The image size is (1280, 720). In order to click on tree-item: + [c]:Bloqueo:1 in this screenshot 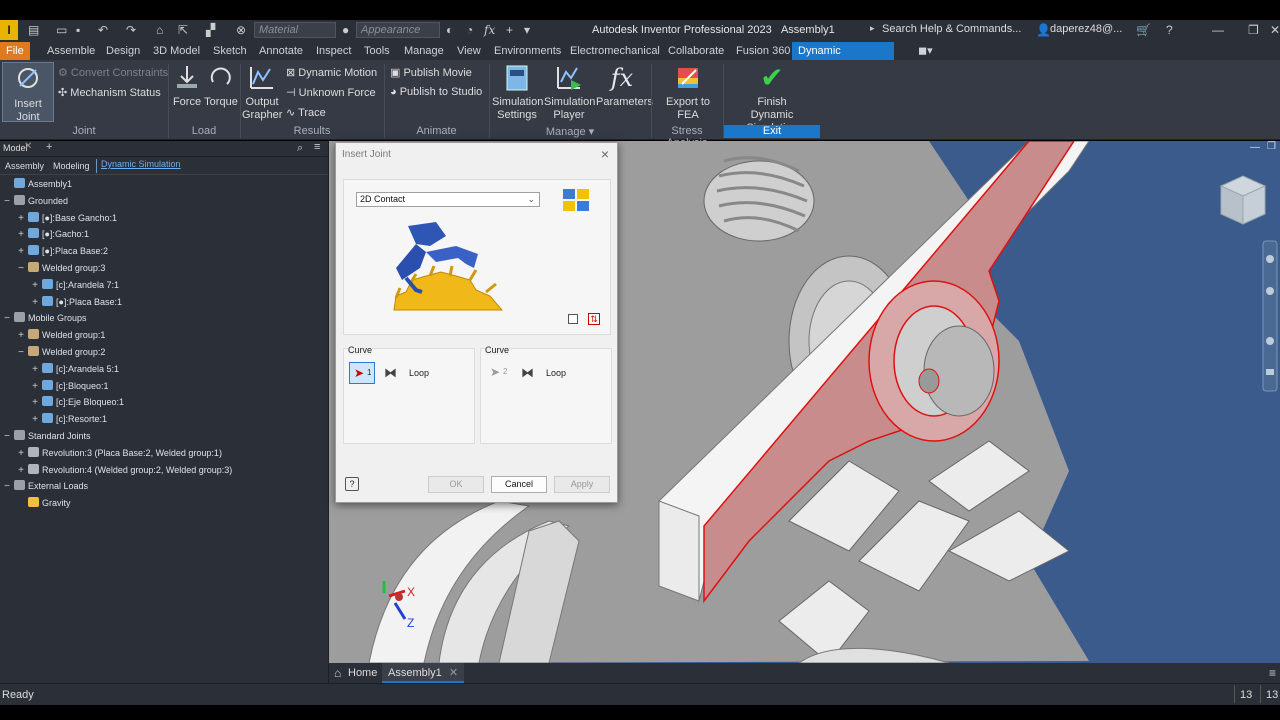, I will do `click(69, 386)`.